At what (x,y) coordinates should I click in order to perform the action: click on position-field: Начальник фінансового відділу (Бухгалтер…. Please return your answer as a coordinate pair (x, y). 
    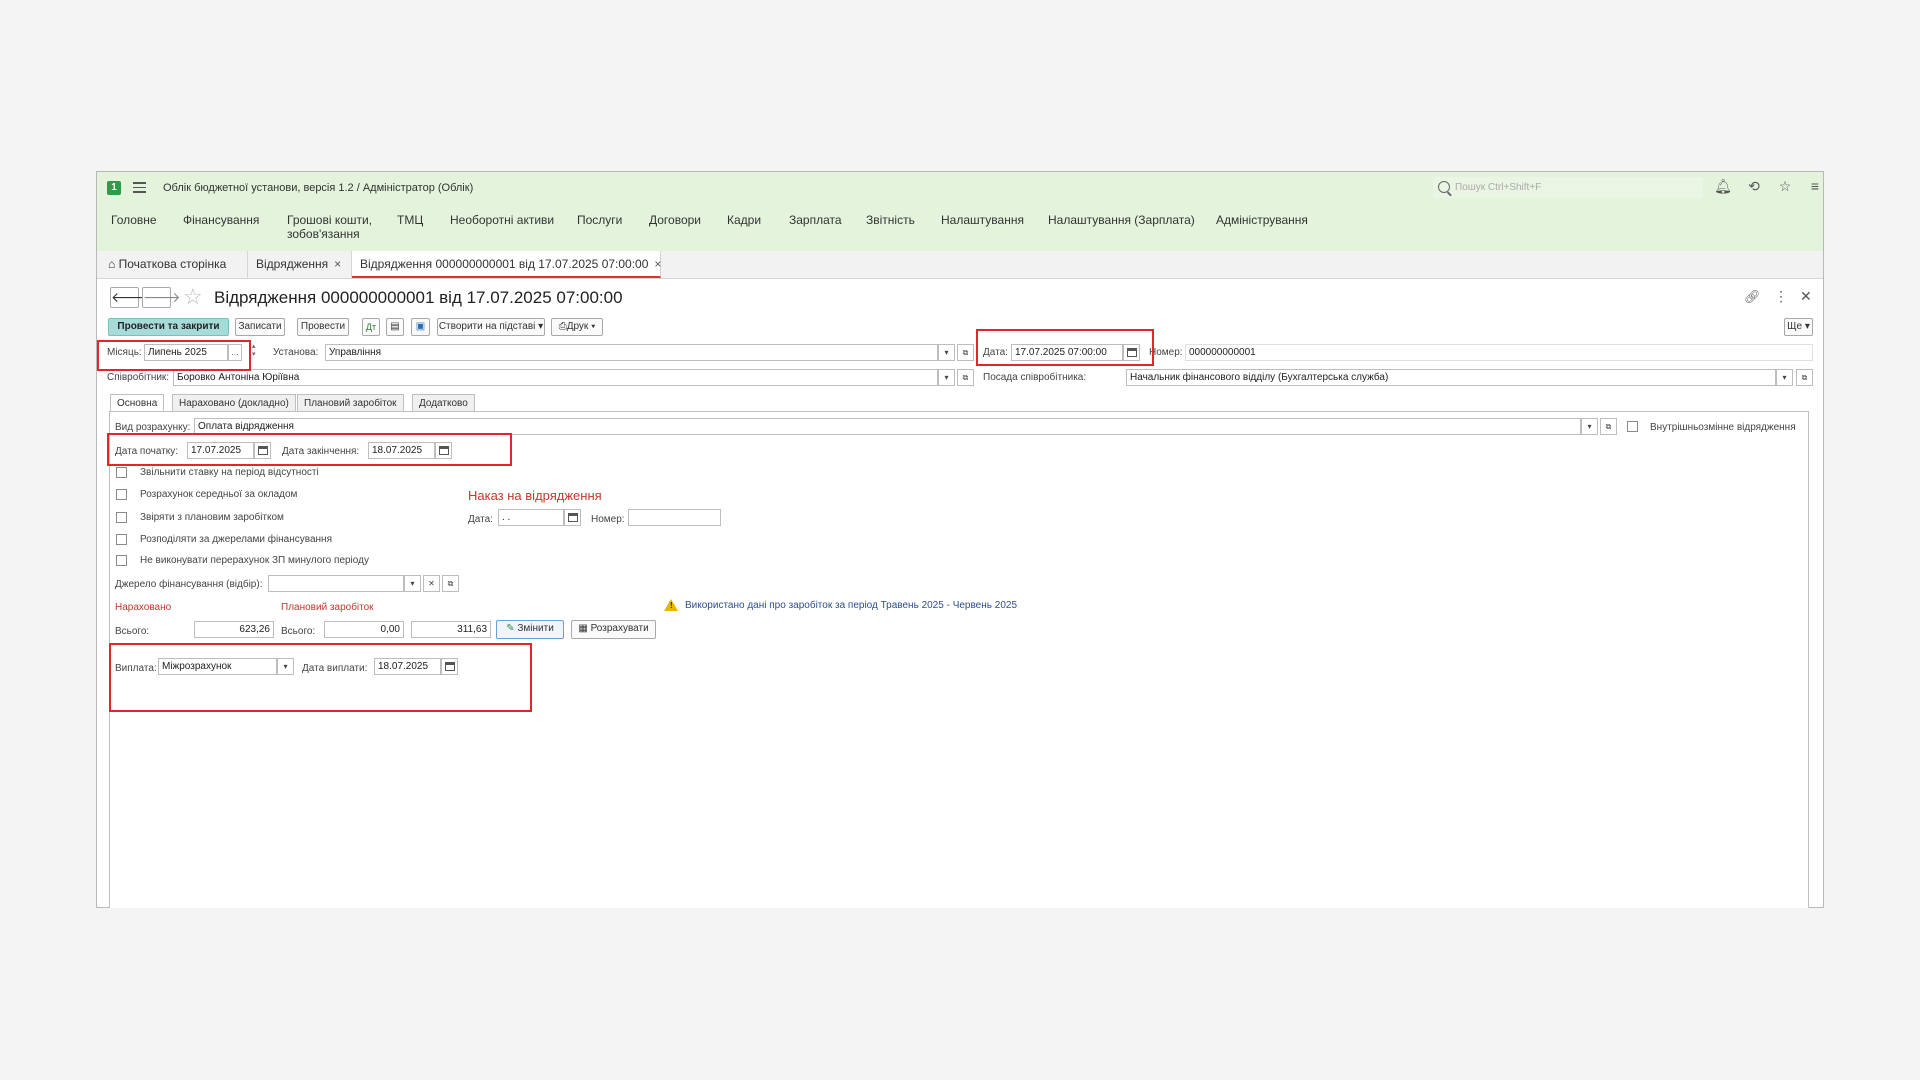
    Looking at the image, I should click on (1451, 377).